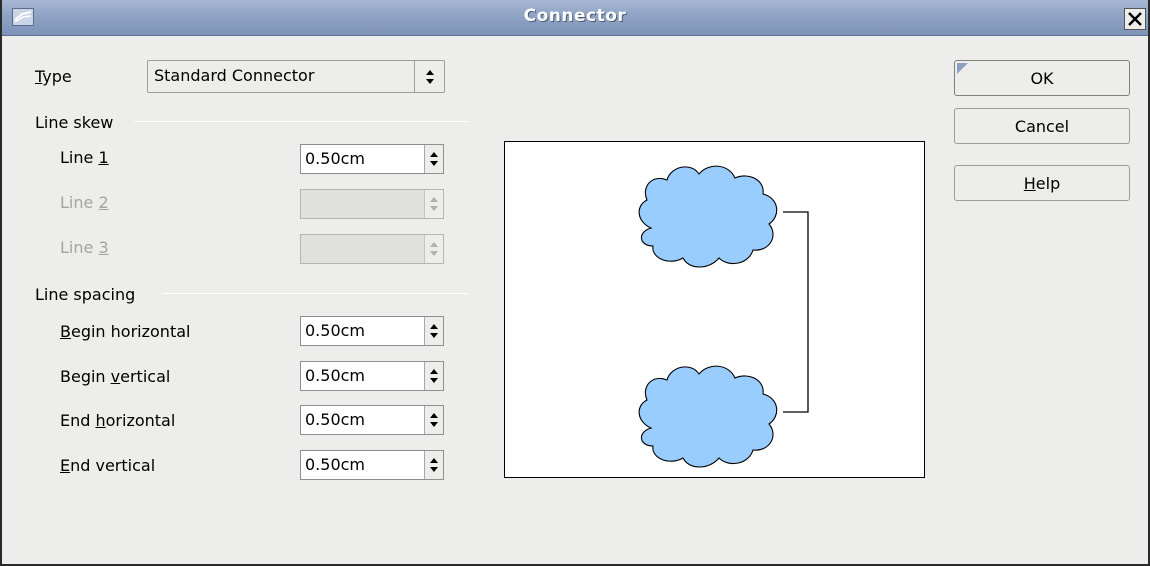  Describe the element at coordinates (708, 416) in the screenshot. I see `bottom-cloud-shape` at that location.